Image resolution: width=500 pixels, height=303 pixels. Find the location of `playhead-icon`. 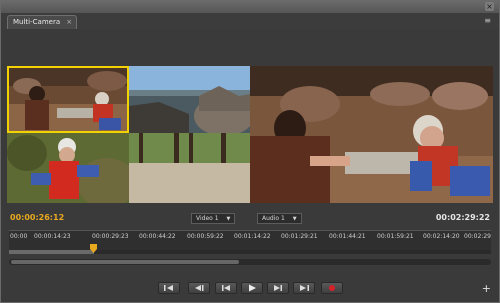

playhead-icon is located at coordinates (94, 248).